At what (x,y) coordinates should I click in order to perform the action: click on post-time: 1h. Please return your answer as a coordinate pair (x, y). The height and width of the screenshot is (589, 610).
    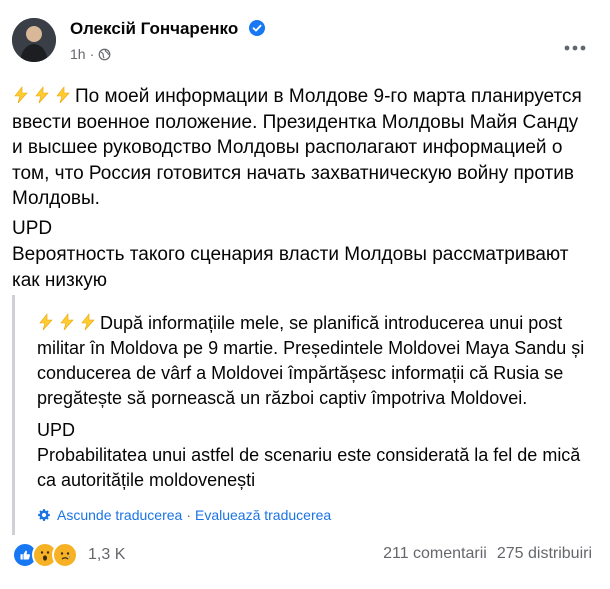
    Looking at the image, I should click on (78, 54).